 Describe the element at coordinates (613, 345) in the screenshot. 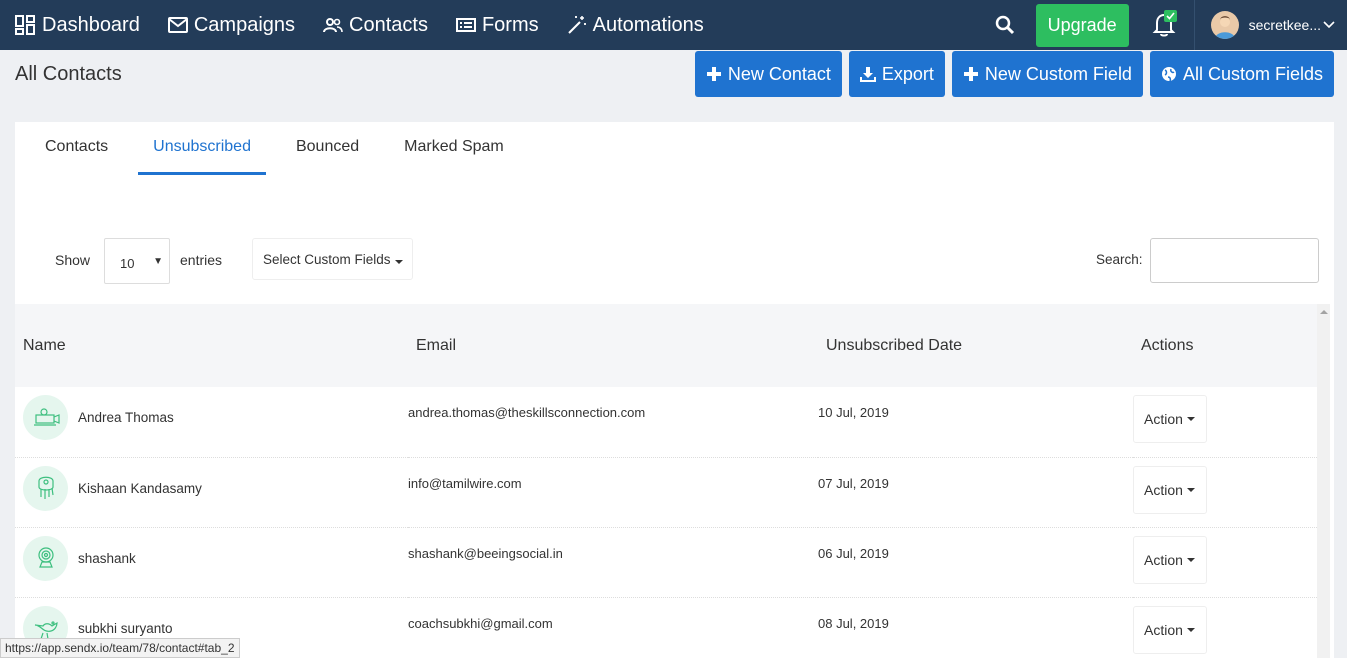

I see `column-header-email: Email` at that location.